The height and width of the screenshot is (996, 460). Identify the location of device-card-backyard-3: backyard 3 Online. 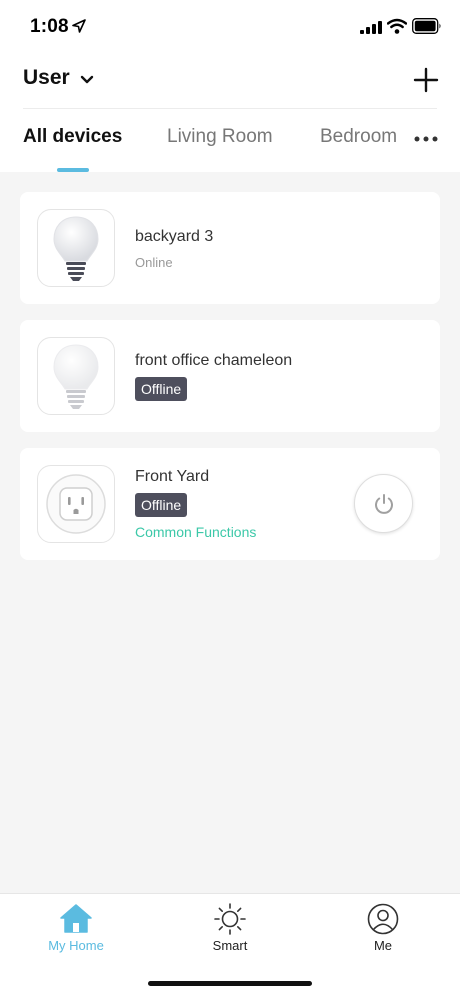
(230, 248).